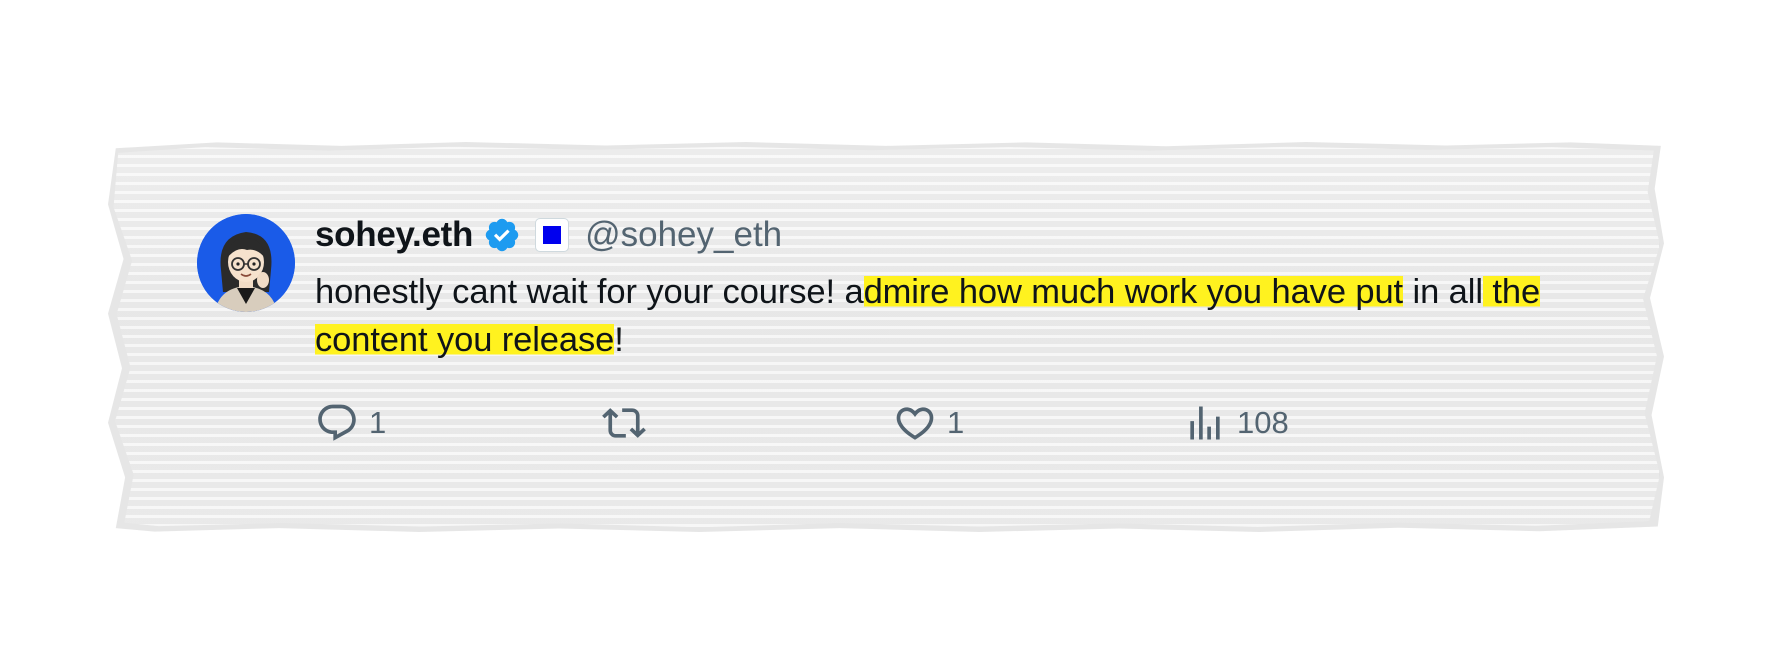  I want to click on retweet-button, so click(629, 423).